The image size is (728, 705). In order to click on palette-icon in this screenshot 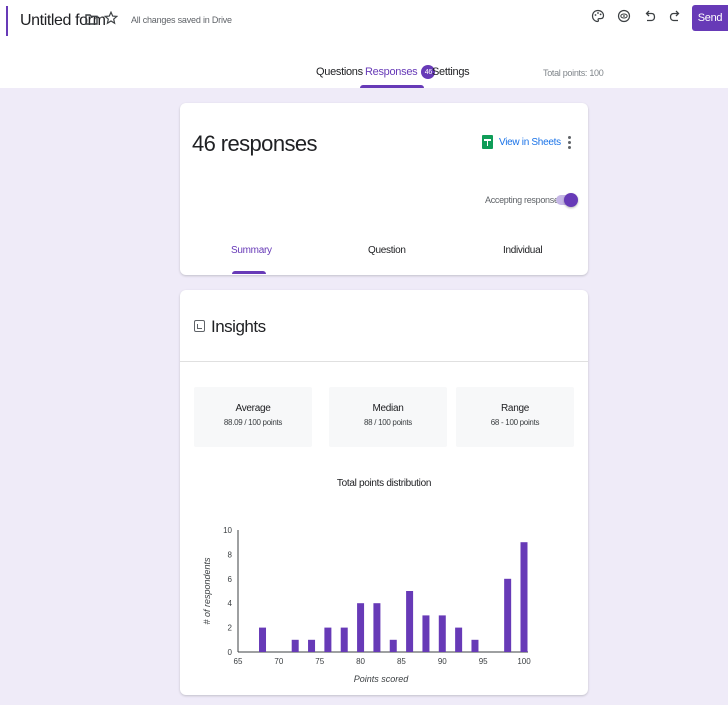, I will do `click(598, 16)`.